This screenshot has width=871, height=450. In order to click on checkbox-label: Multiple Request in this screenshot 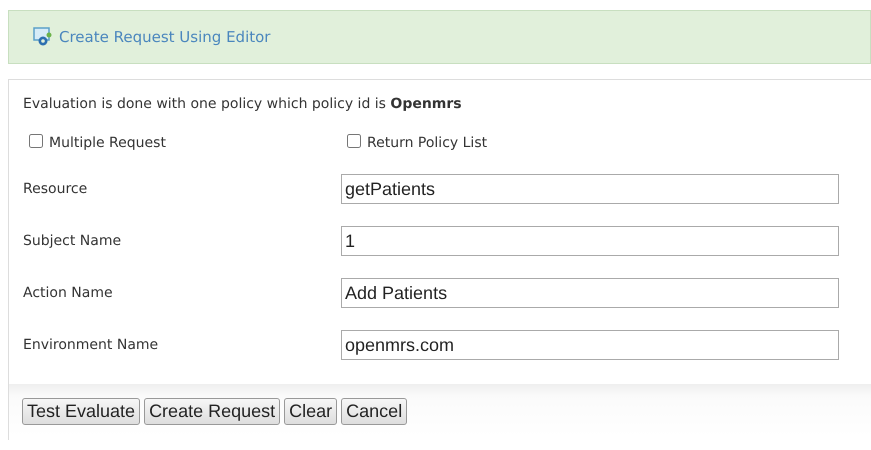, I will do `click(107, 143)`.